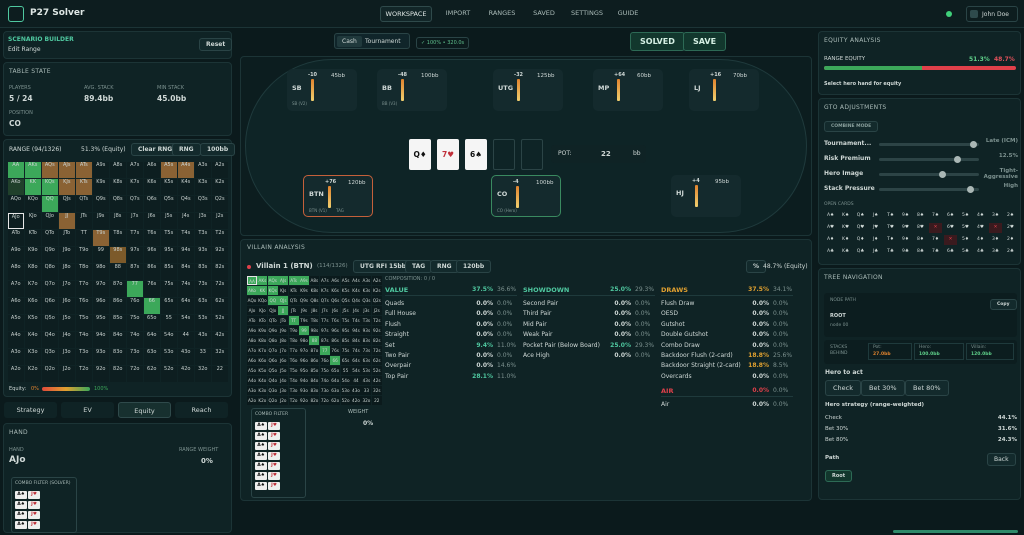 Image resolution: width=1024 pixels, height=535 pixels. Describe the element at coordinates (283, 280) in the screenshot. I see `villain-cell-AJs: AJs` at that location.